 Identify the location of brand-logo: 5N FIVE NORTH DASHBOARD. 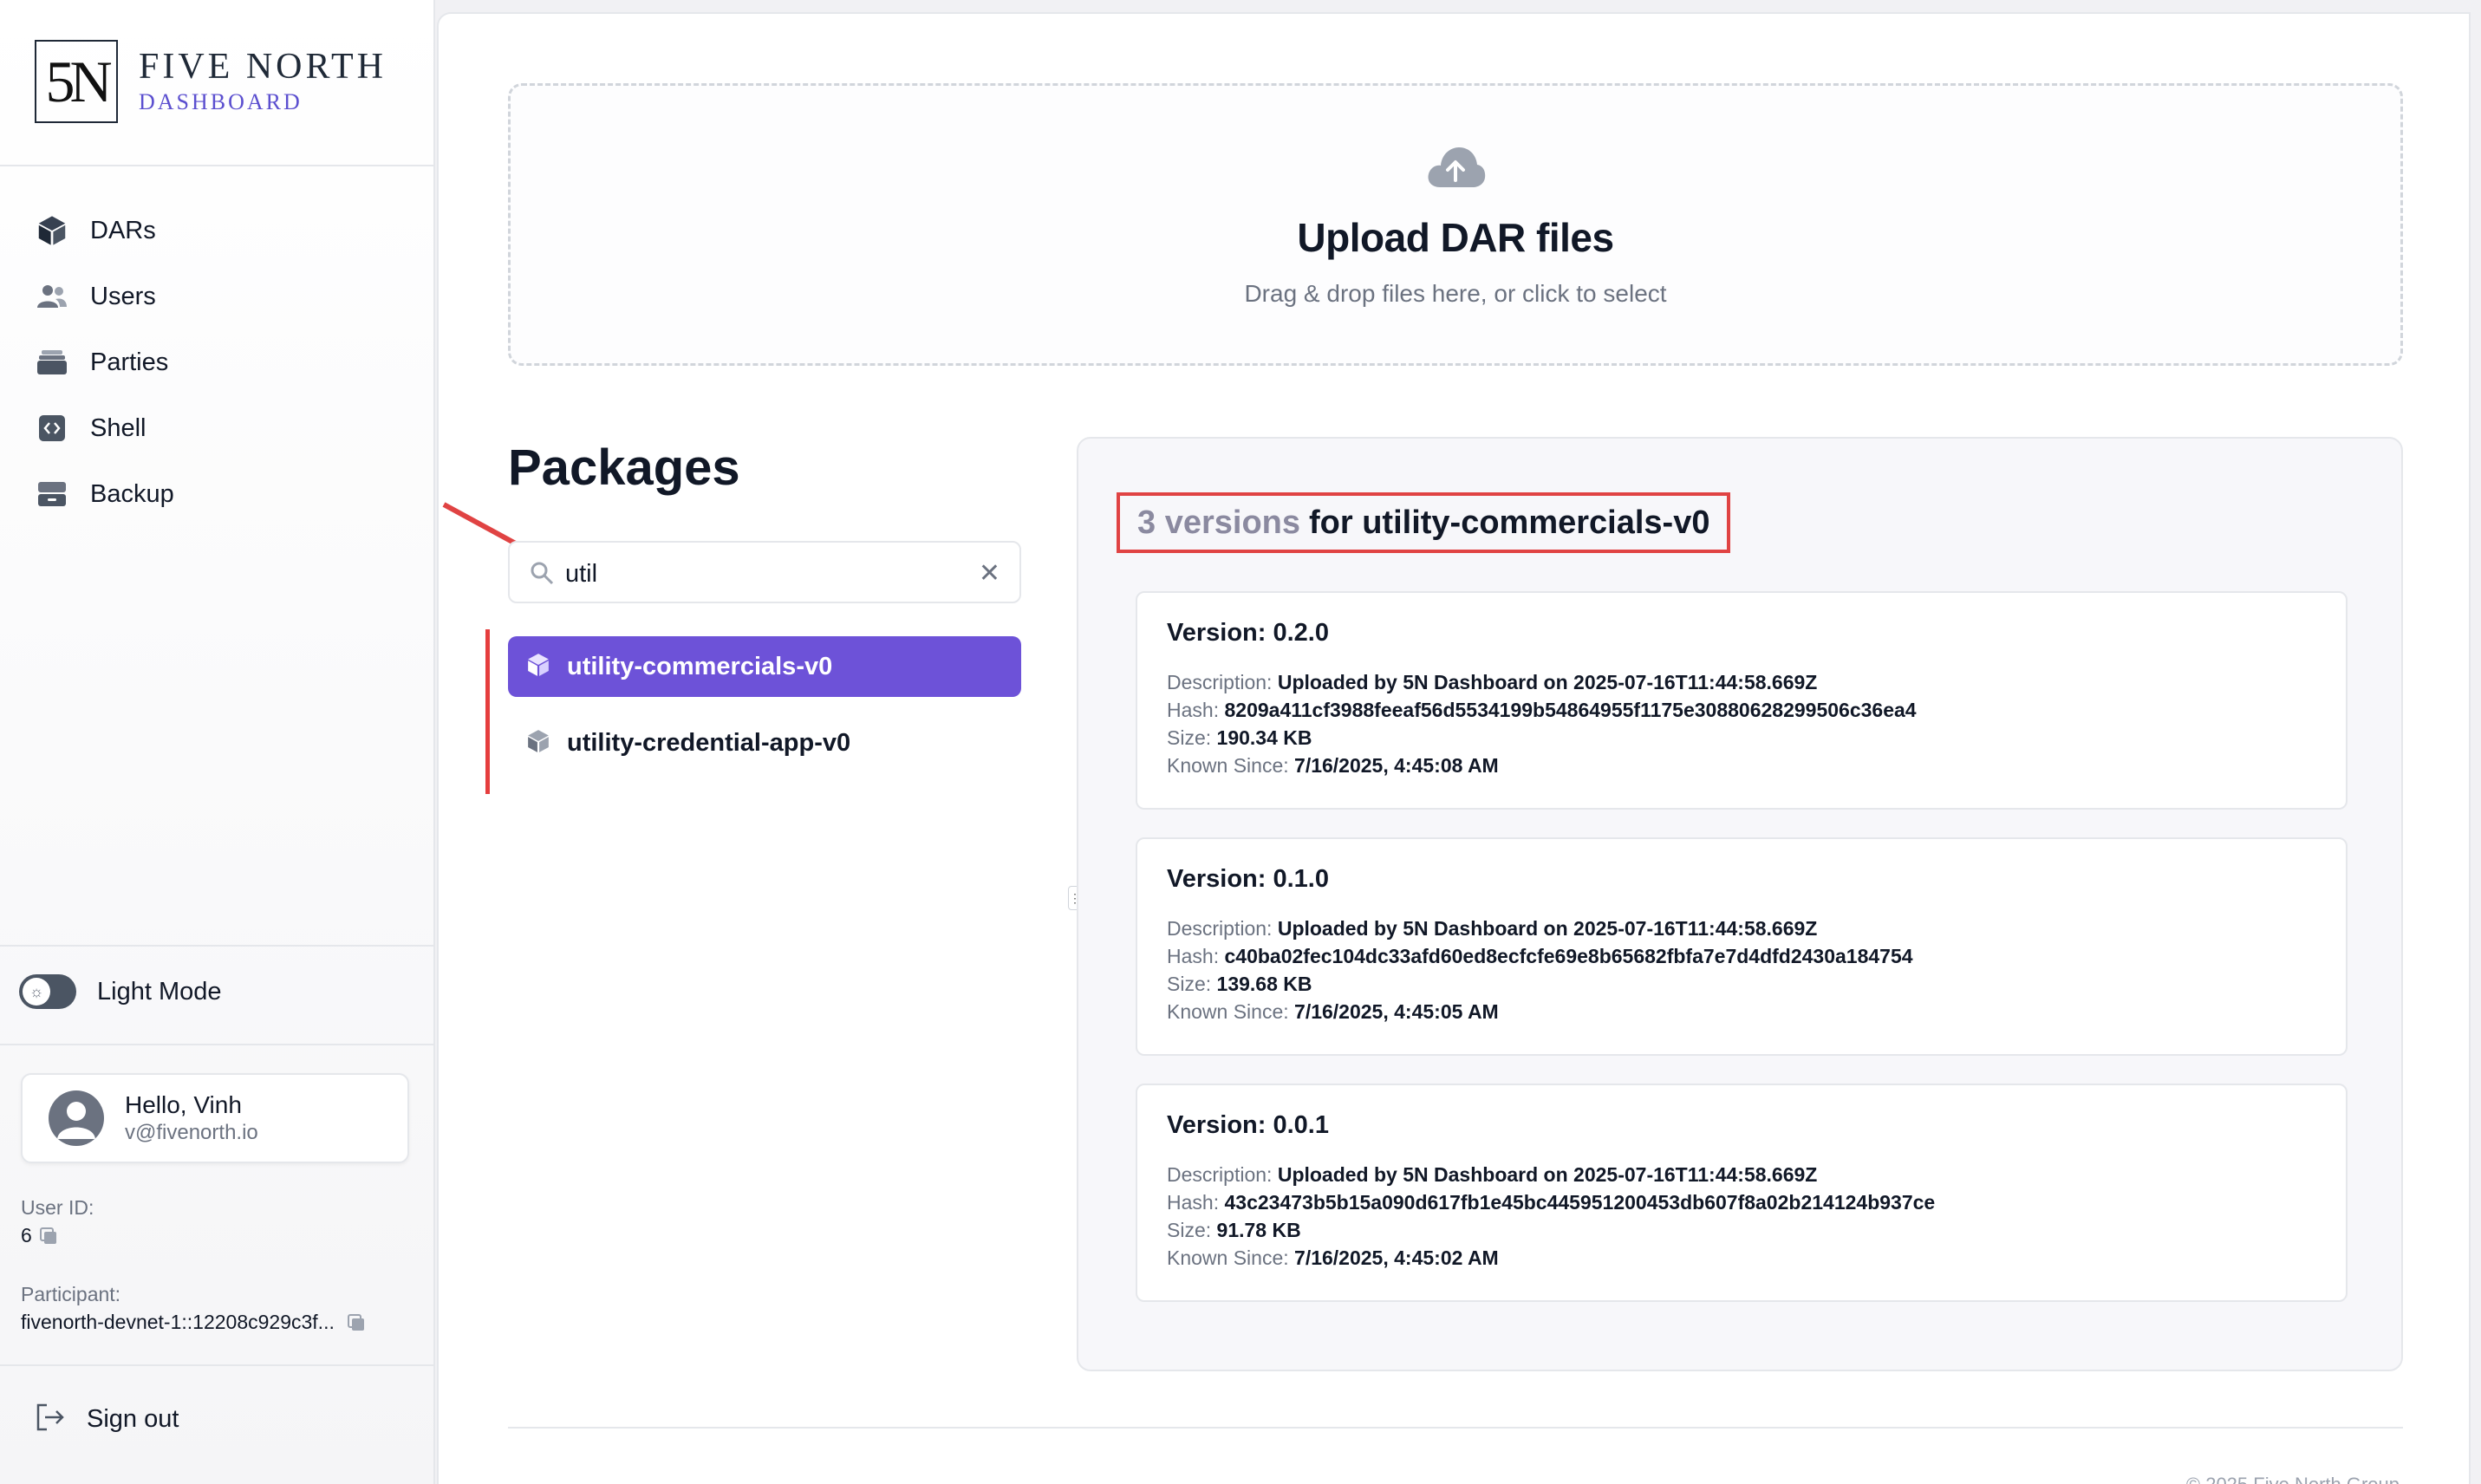
(211, 81).